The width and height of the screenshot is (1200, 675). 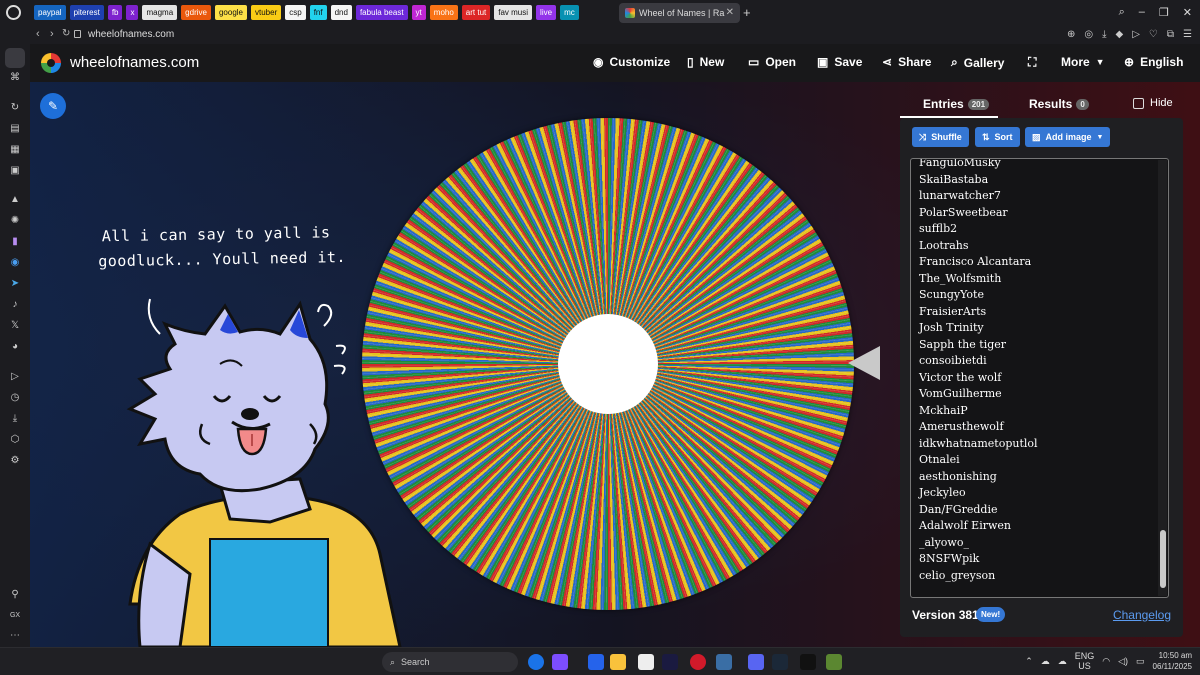 What do you see at coordinates (724, 662) in the screenshot?
I see `photos-icon` at bounding box center [724, 662].